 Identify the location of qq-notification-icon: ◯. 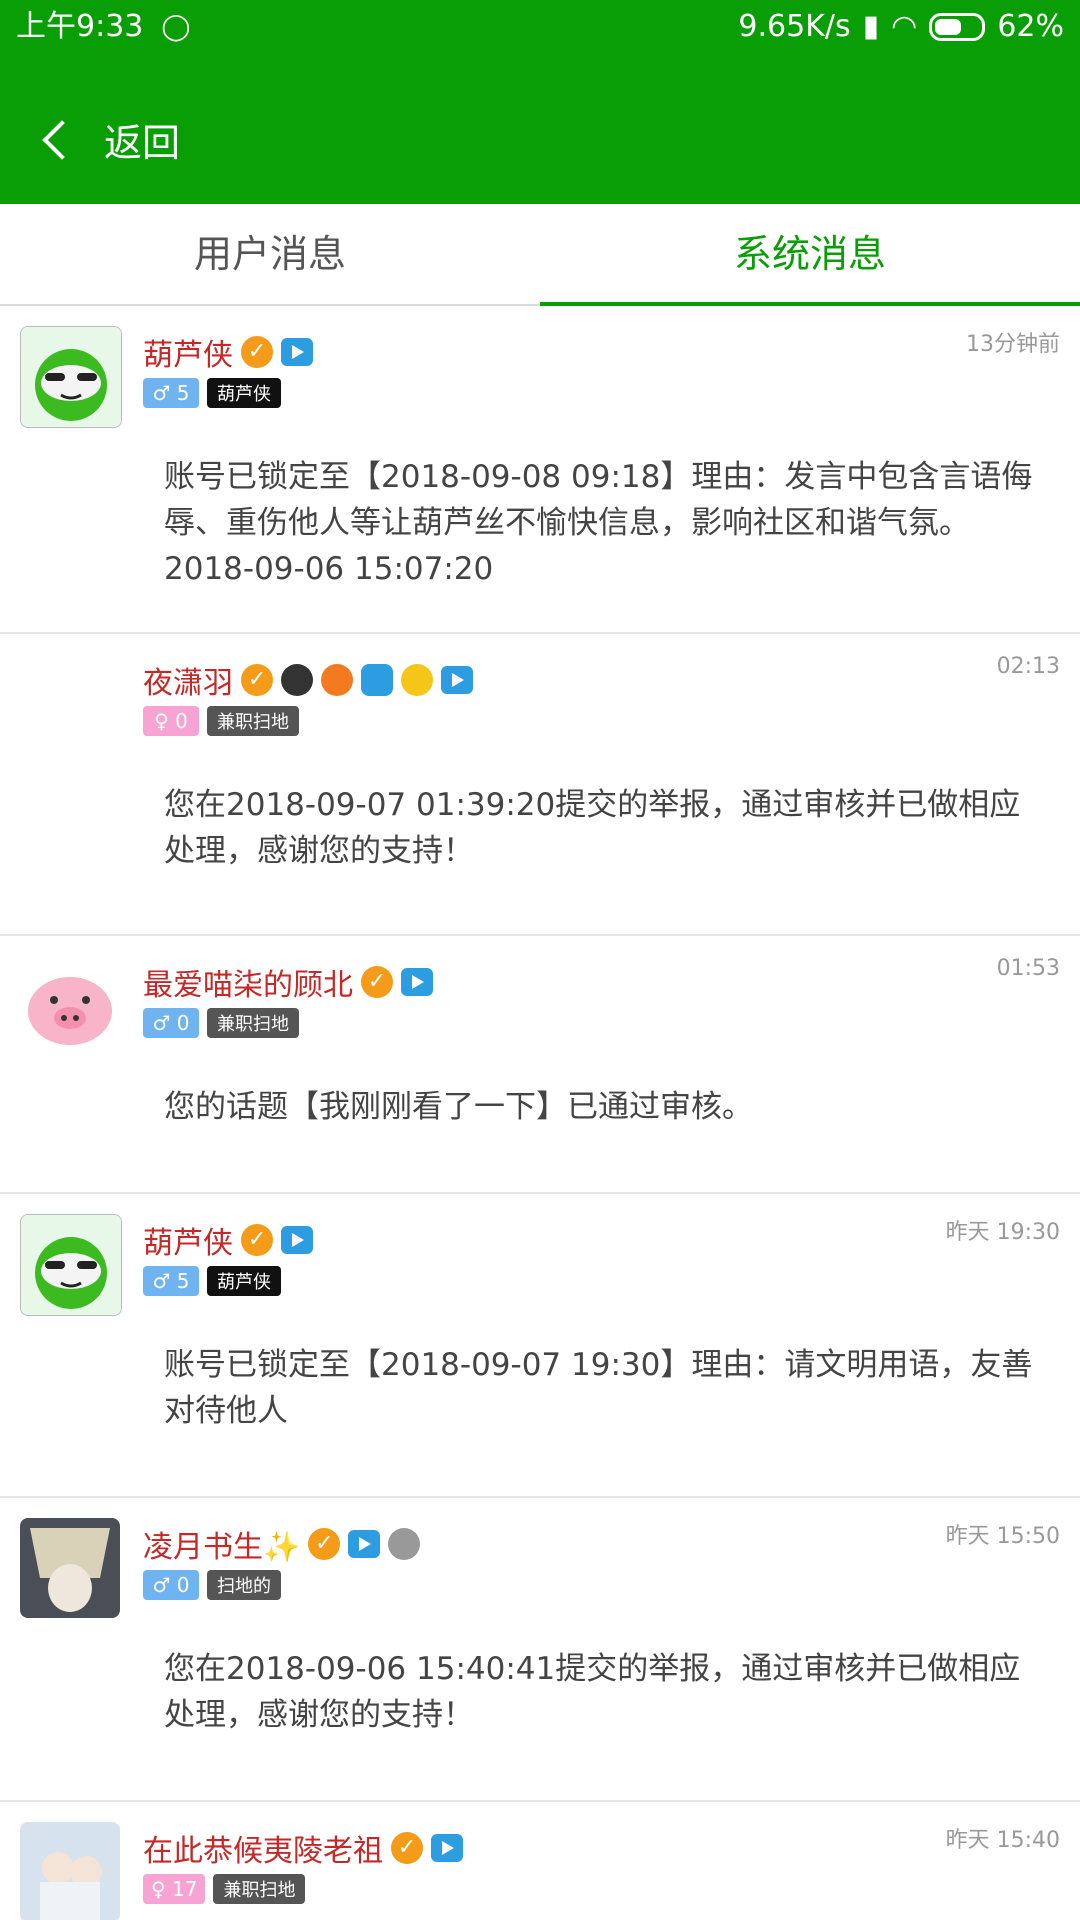
(176, 27).